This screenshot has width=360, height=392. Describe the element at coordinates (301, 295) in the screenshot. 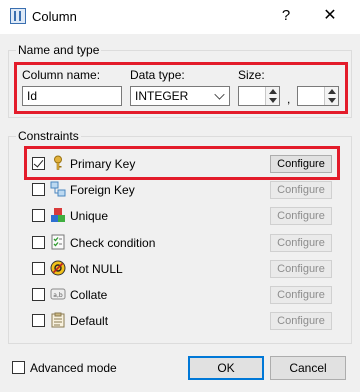

I see `collate-configure-button: Configure` at that location.